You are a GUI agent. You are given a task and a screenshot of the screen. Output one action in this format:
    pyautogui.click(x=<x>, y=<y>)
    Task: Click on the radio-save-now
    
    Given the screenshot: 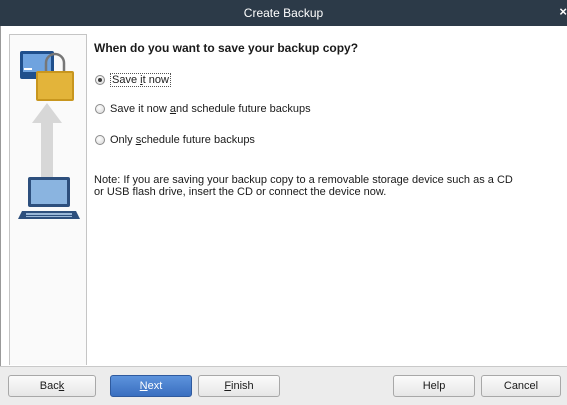 What is the action you would take?
    pyautogui.click(x=100, y=80)
    